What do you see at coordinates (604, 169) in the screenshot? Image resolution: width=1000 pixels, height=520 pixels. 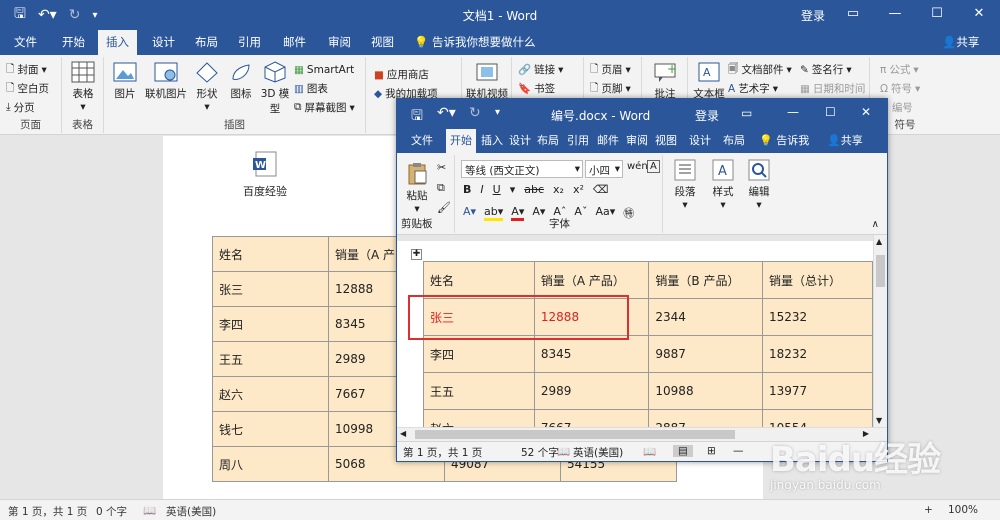 I see `font-size-select: 小四 ▾` at bounding box center [604, 169].